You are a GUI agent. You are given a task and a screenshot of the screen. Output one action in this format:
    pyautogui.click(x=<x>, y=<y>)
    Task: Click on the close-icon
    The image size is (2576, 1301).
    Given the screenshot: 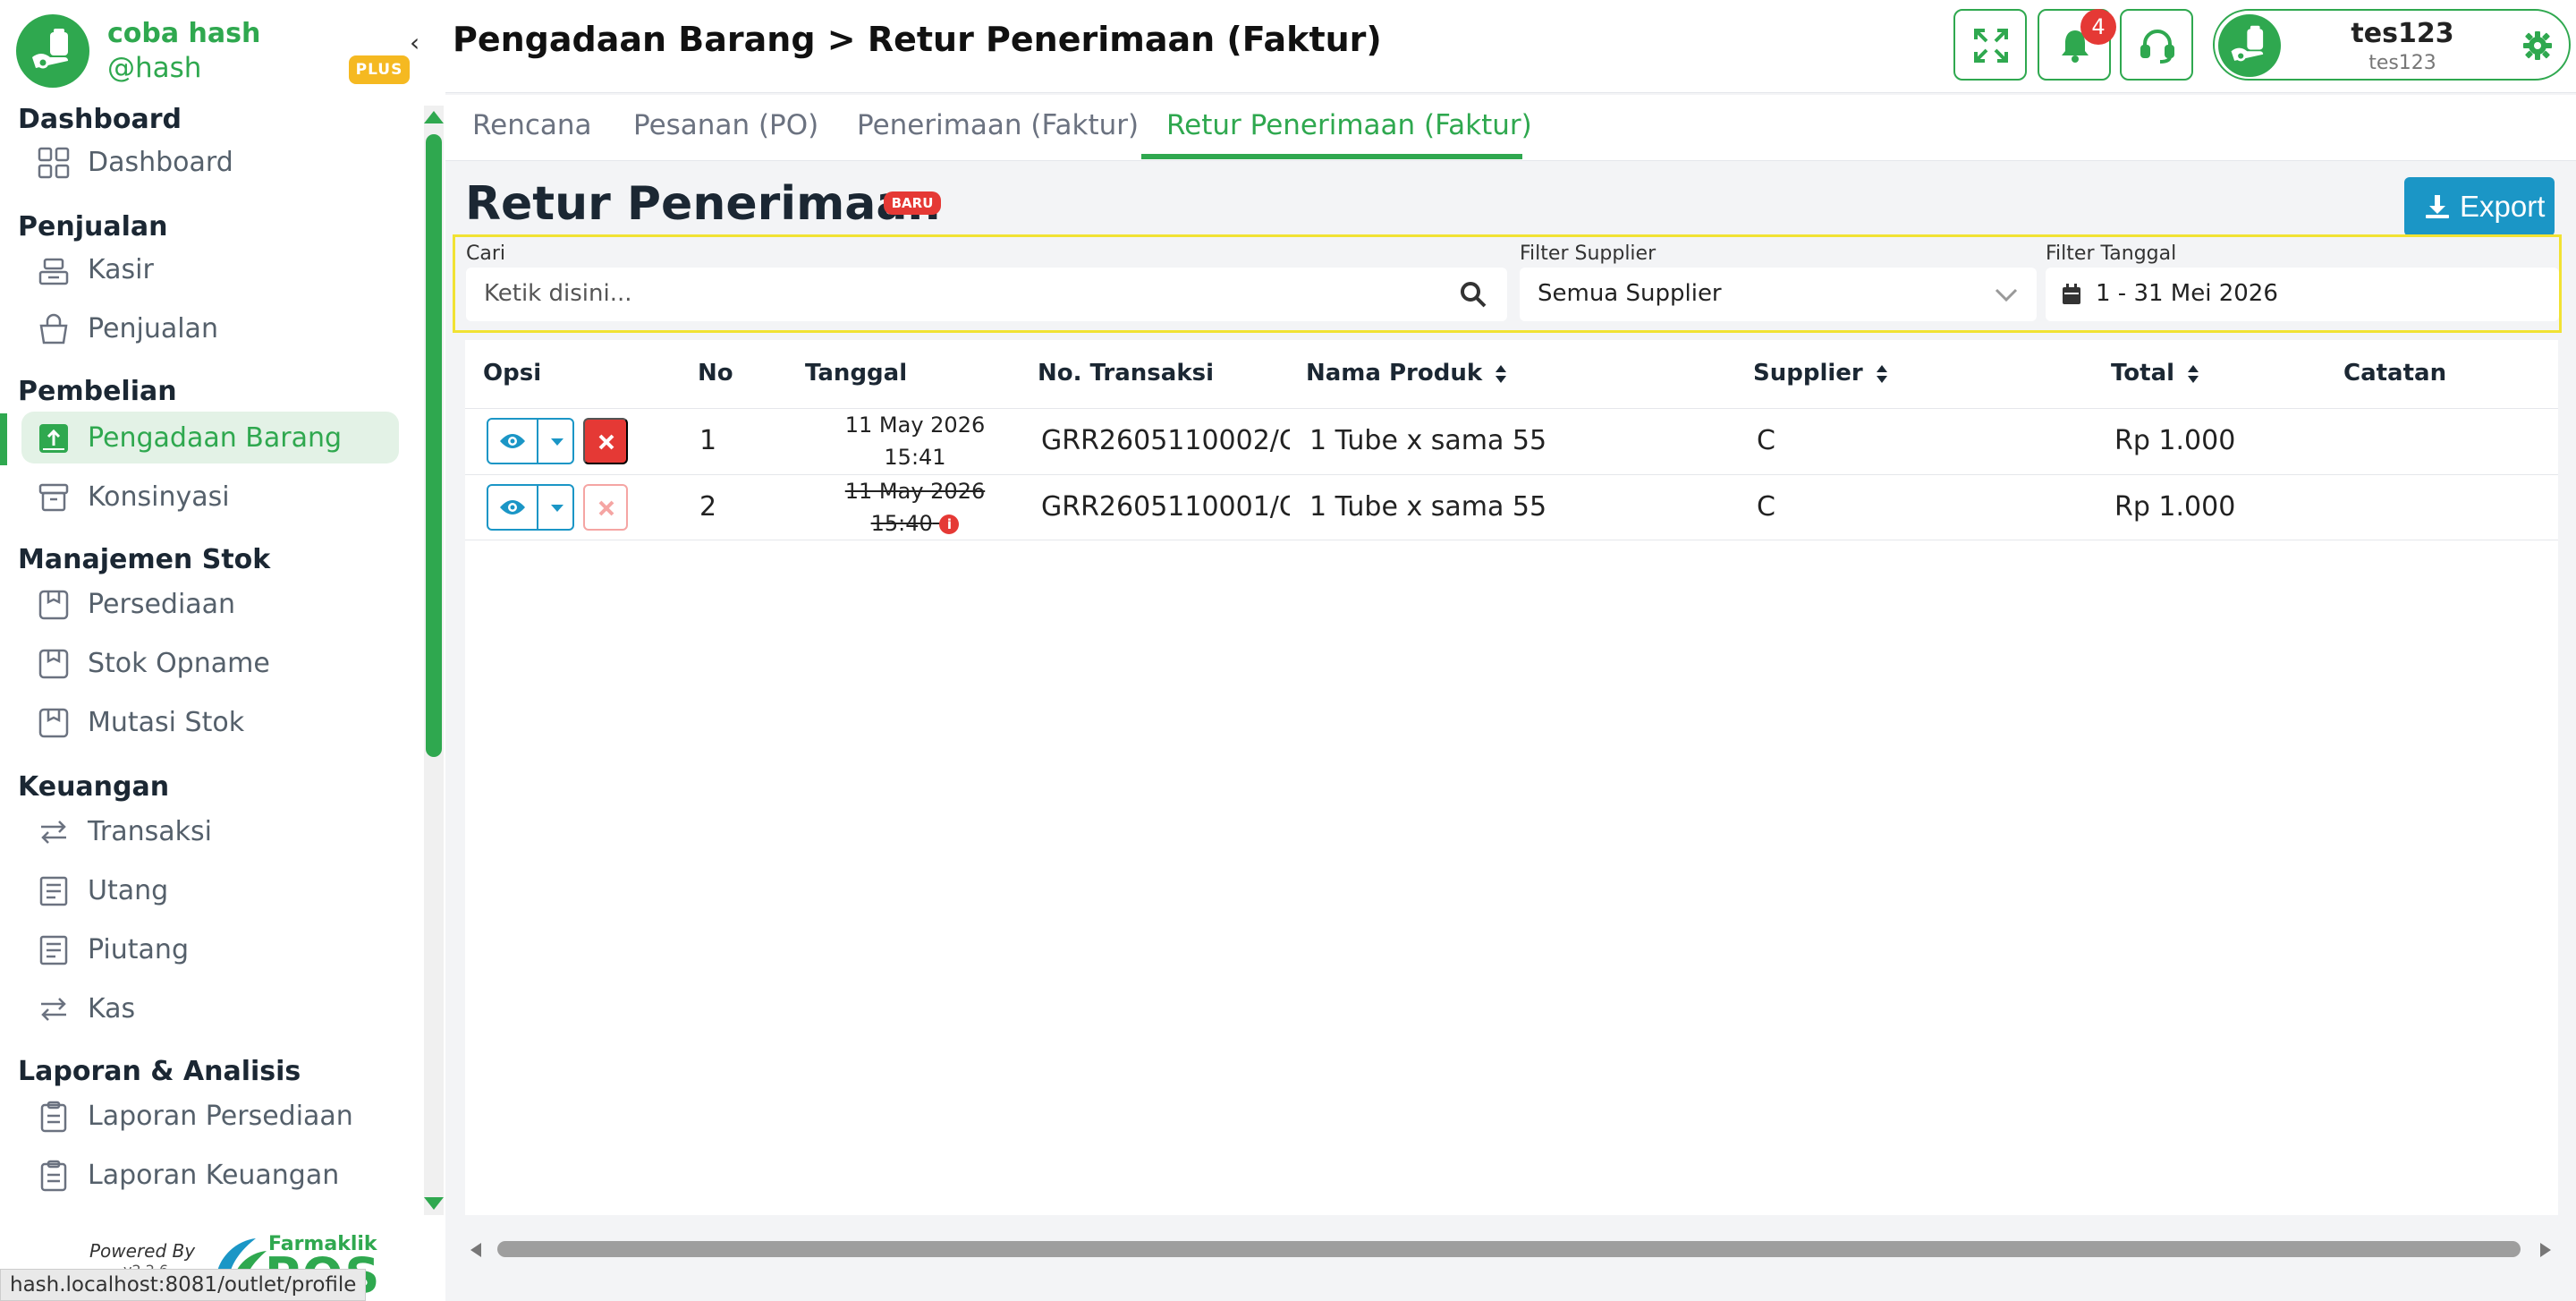 What is the action you would take?
    pyautogui.click(x=606, y=508)
    